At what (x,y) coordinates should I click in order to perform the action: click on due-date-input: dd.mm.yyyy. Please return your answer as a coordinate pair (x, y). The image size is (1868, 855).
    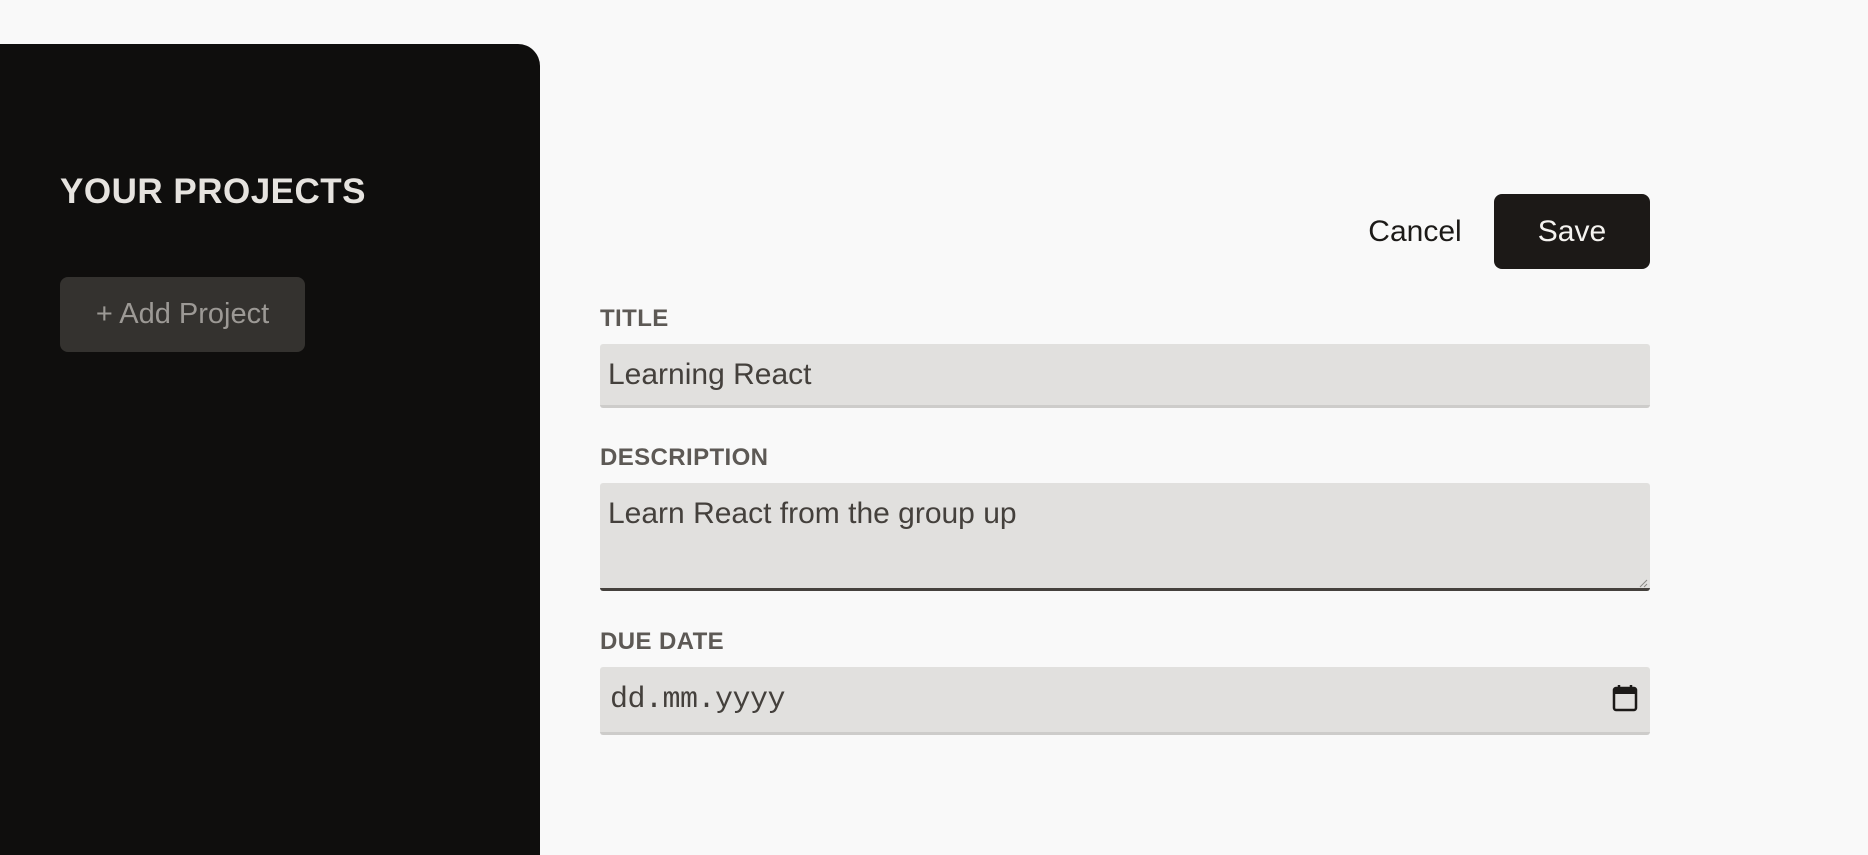
    Looking at the image, I should click on (1125, 701).